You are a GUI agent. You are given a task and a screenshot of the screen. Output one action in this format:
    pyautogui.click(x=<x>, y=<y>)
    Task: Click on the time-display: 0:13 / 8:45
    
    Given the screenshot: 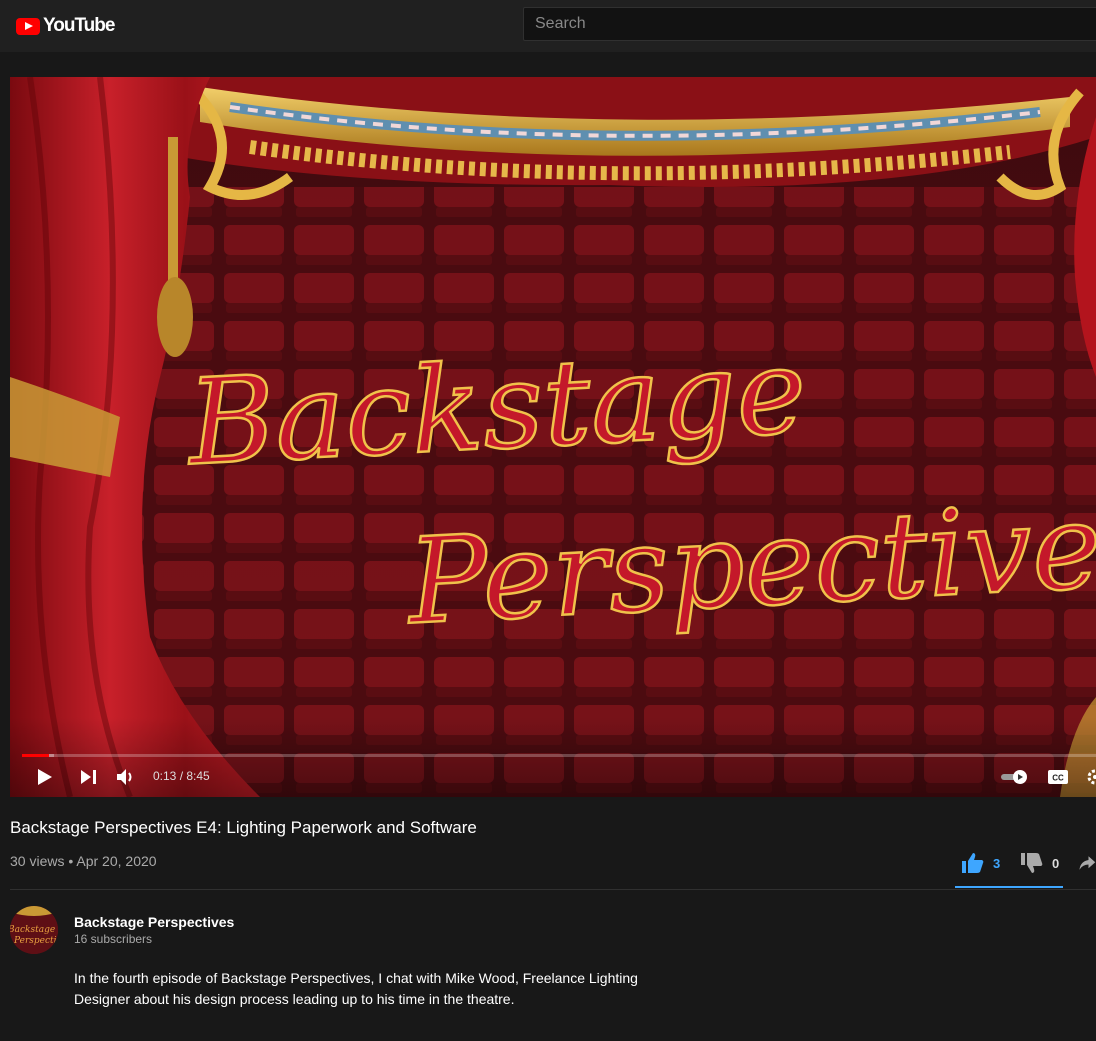 What is the action you would take?
    pyautogui.click(x=181, y=776)
    